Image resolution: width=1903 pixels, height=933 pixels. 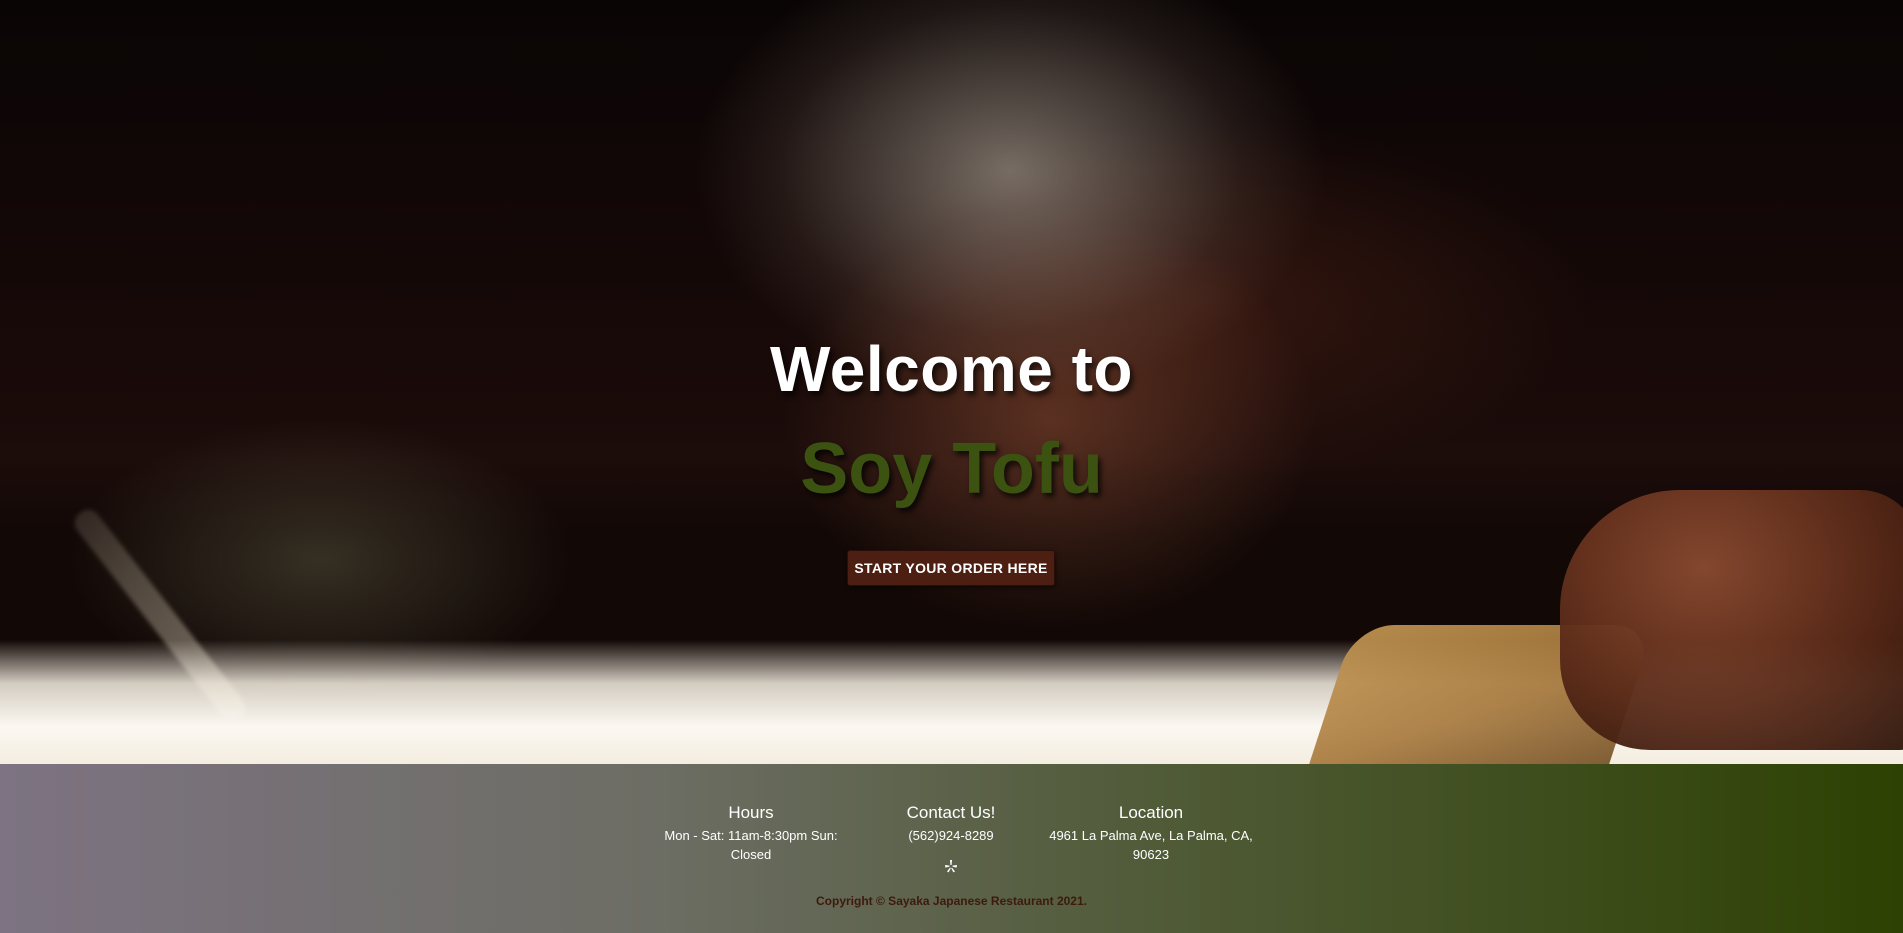 What do you see at coordinates (951, 824) in the screenshot?
I see `footer-contact: Contact Us! (562)924-8289` at bounding box center [951, 824].